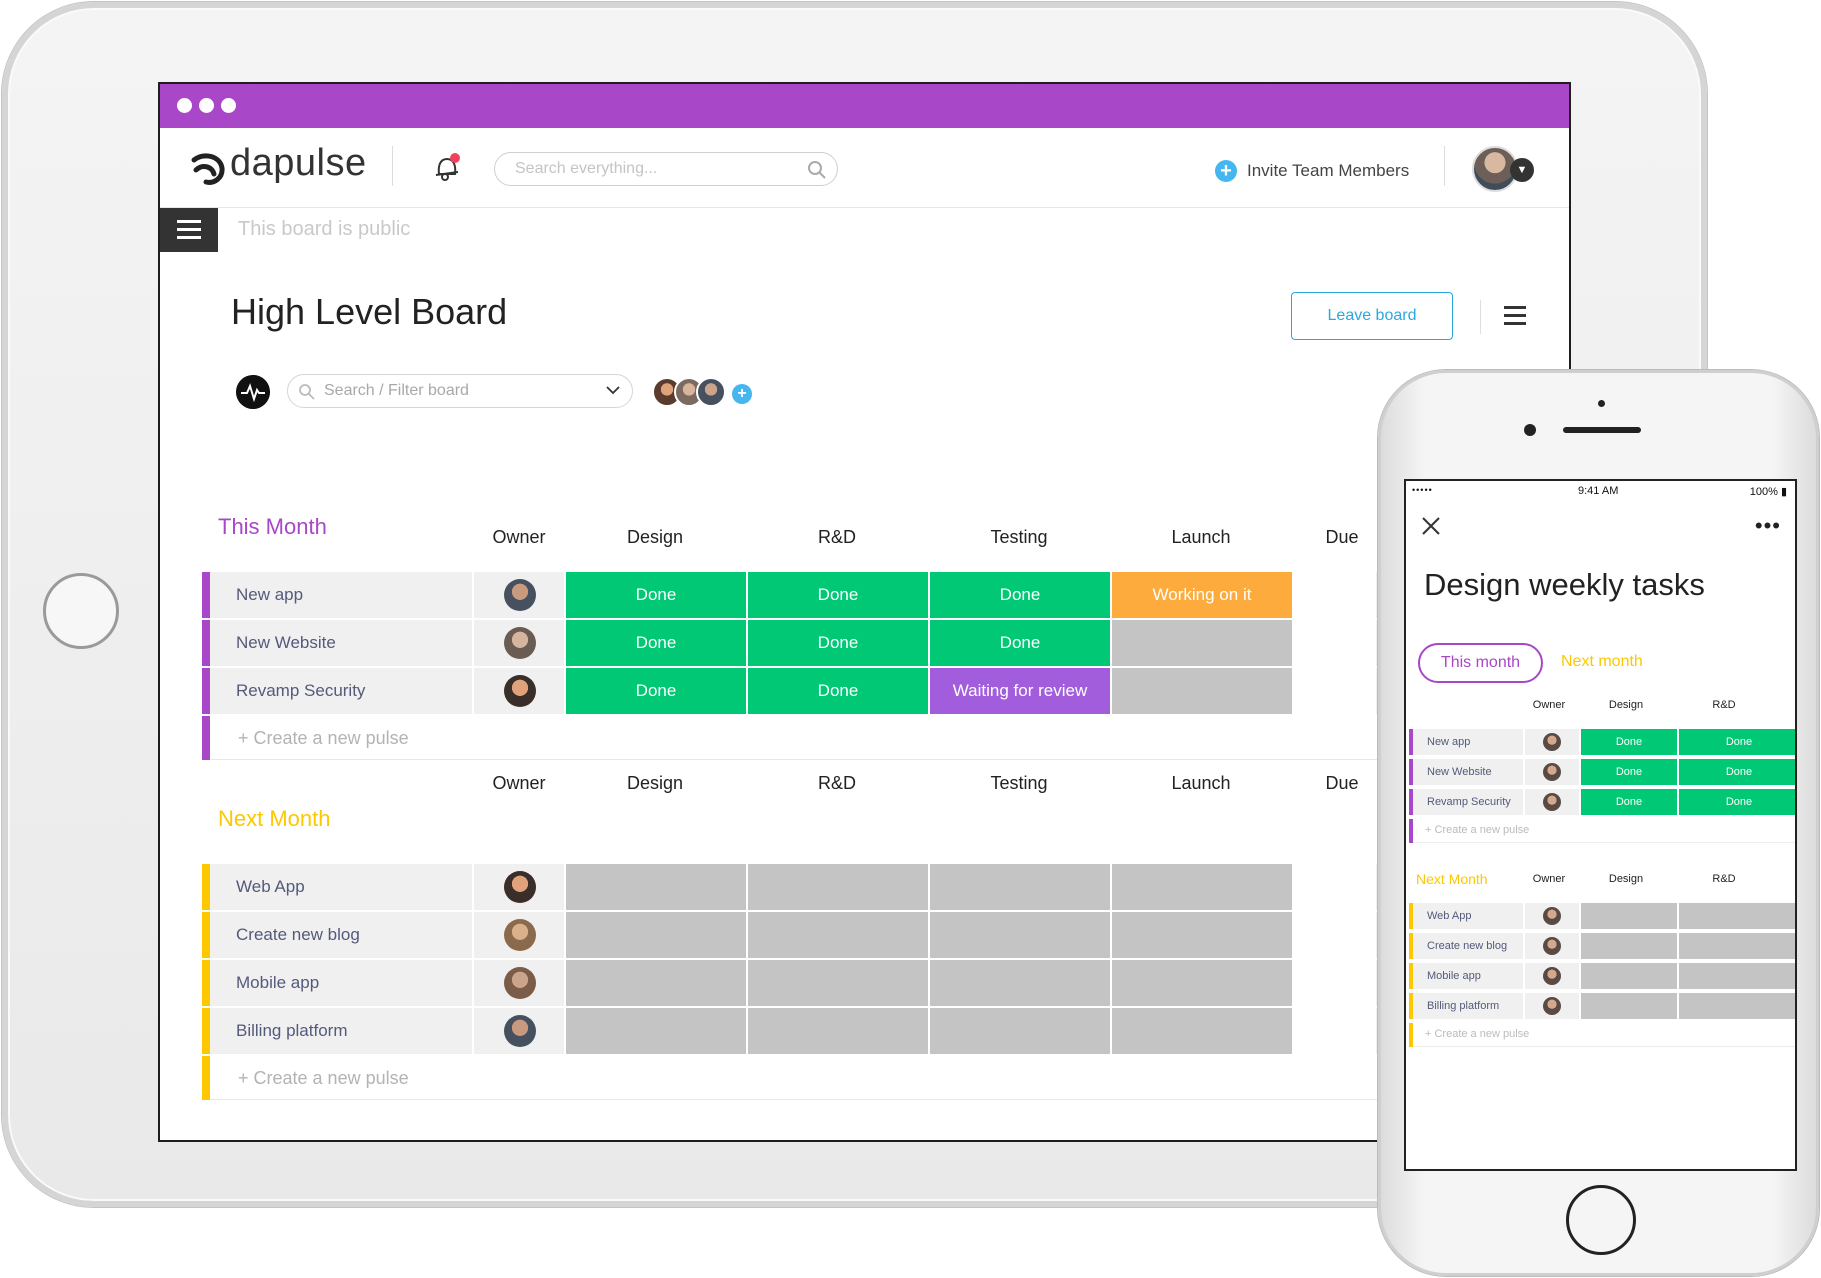  I want to click on pulse-name: Mobile app, so click(341, 983).